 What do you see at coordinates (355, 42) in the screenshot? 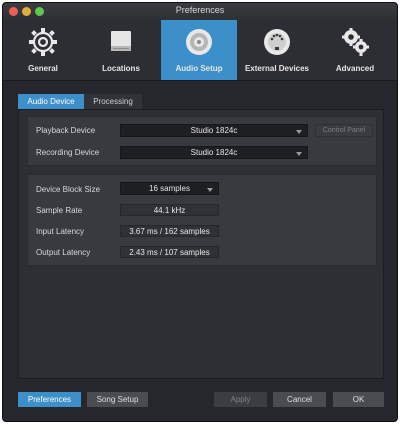
I see `gears-icon` at bounding box center [355, 42].